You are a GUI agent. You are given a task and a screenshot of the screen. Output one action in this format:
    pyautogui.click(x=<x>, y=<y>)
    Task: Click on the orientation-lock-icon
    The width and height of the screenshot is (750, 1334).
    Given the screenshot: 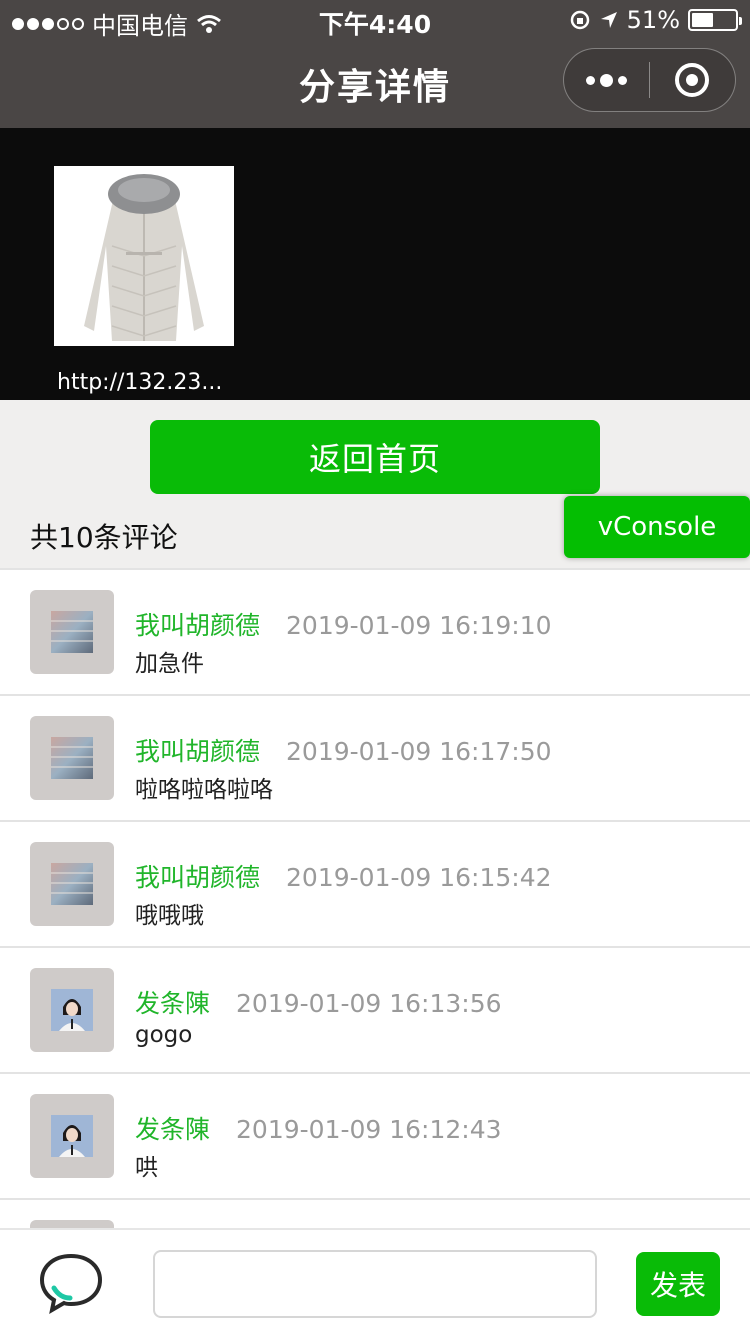 What is the action you would take?
    pyautogui.click(x=579, y=20)
    